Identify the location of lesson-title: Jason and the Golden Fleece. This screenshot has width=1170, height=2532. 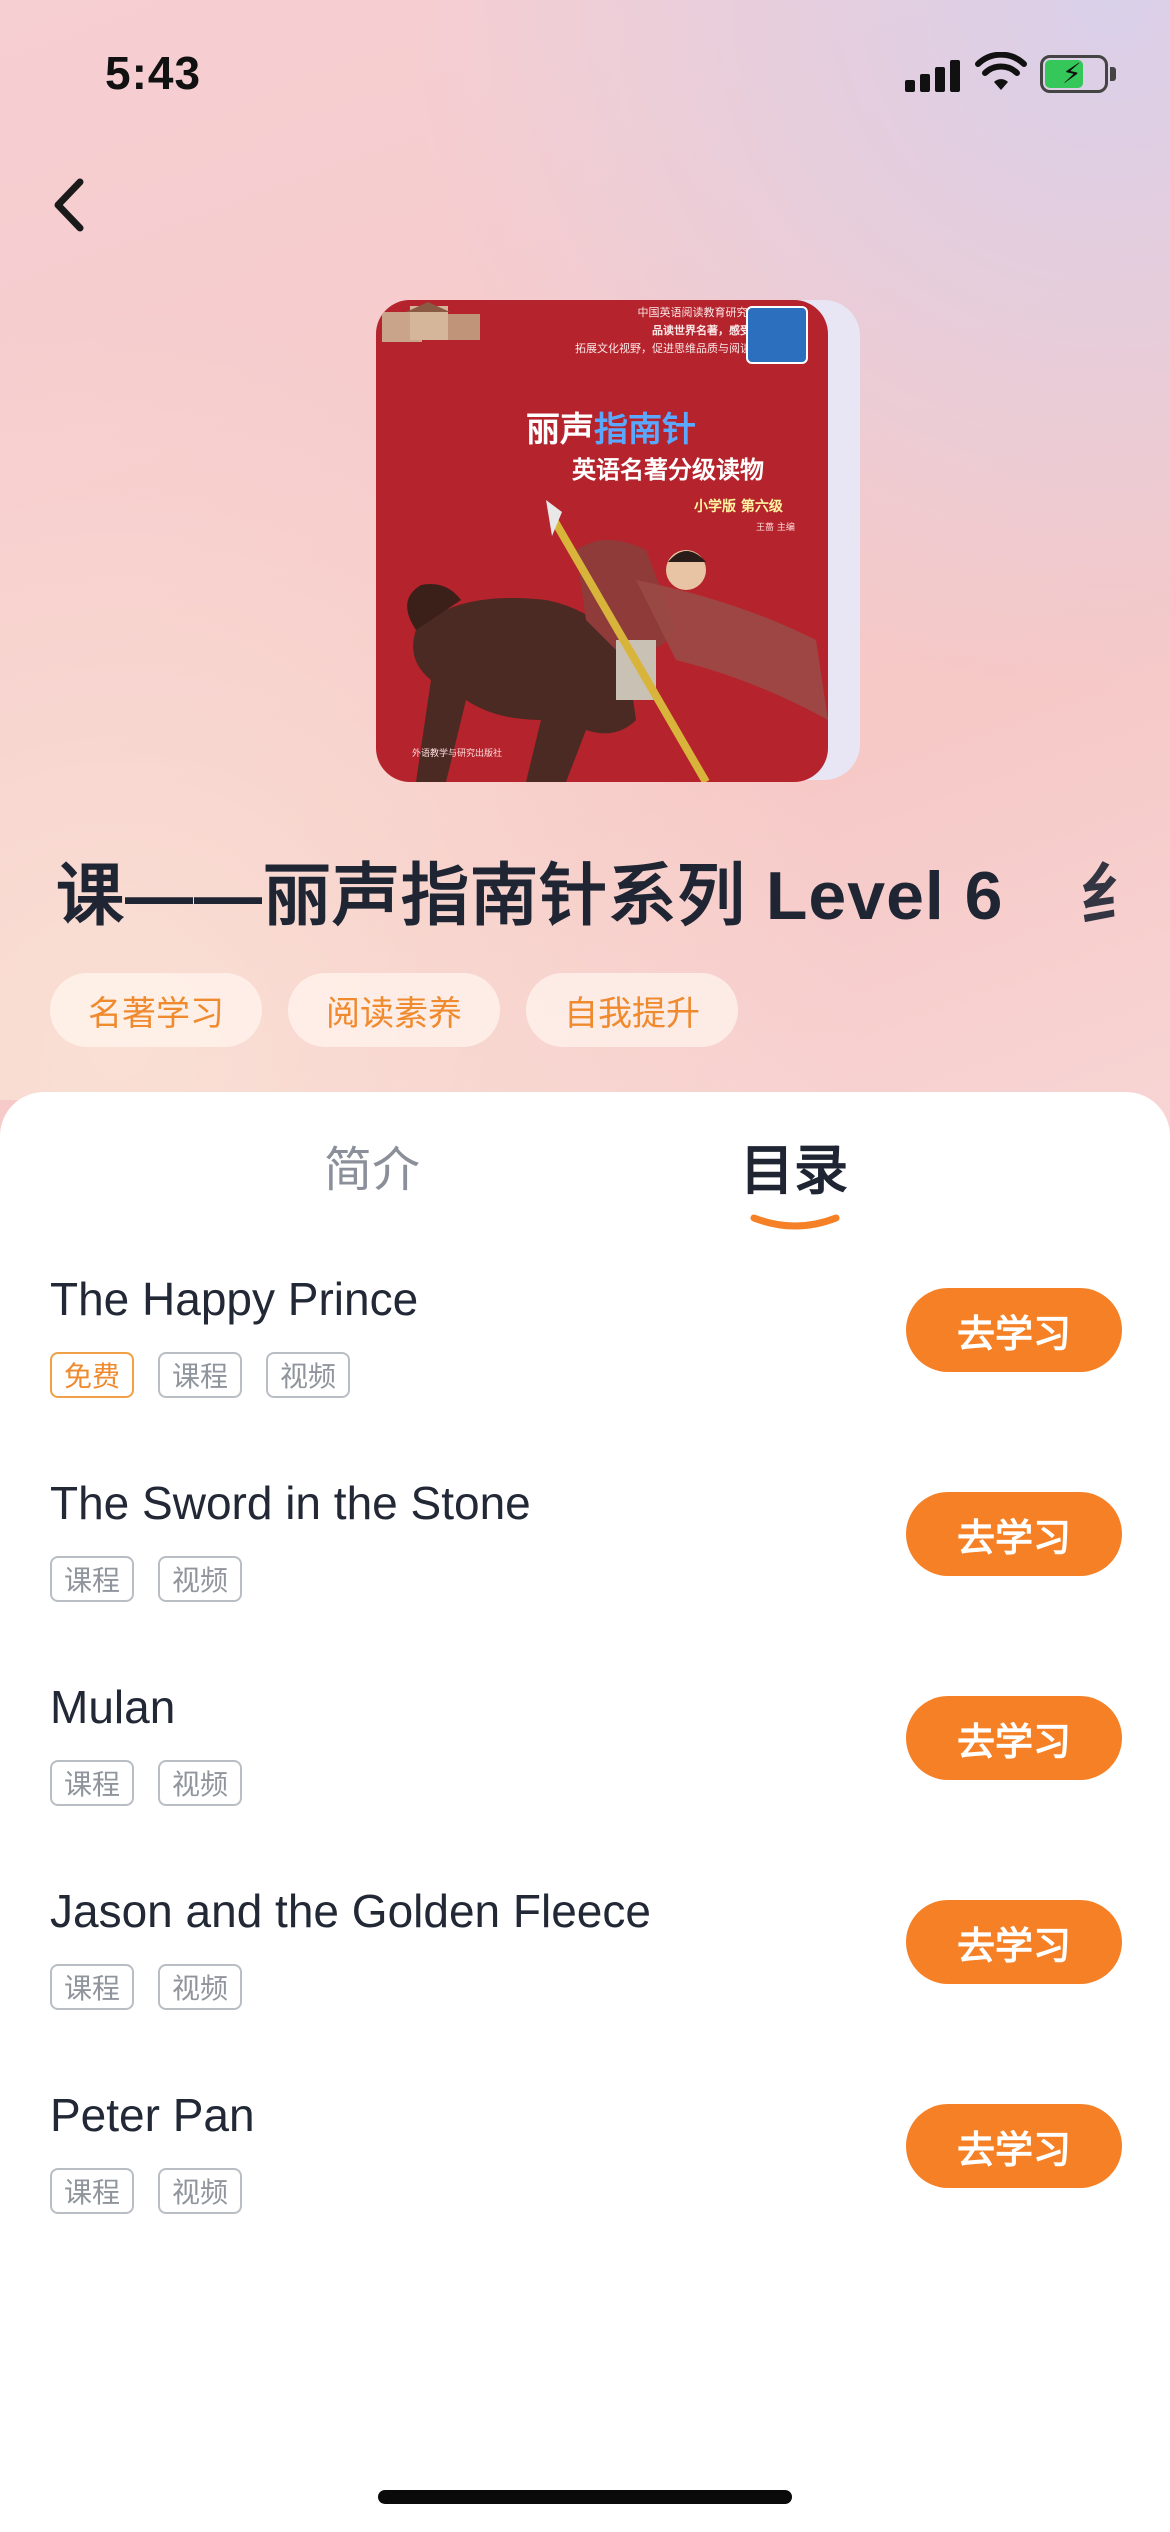
(350, 1911).